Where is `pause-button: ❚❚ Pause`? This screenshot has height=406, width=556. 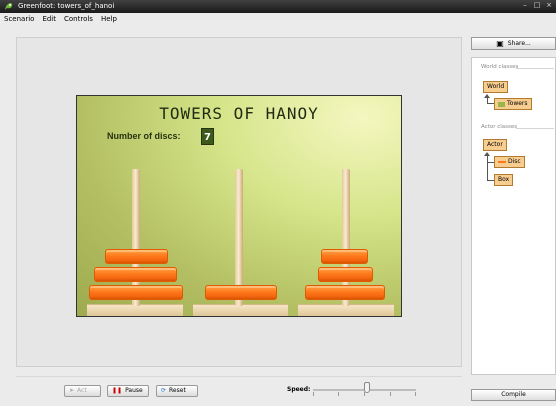
pause-button: ❚❚ Pause is located at coordinates (128, 391).